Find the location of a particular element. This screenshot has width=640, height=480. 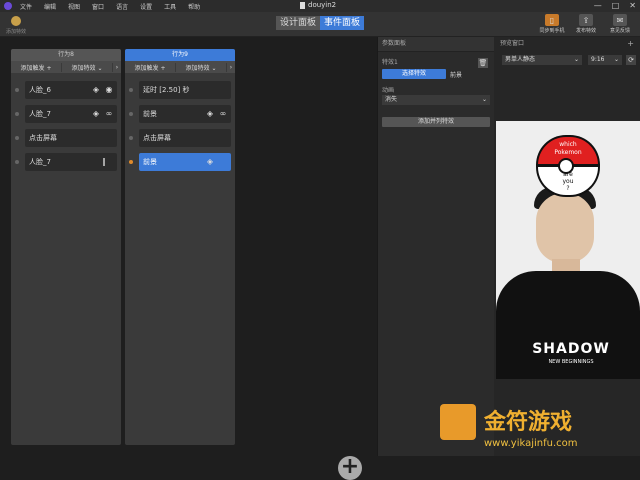

event-block: 延时 [2.50] 秒 is located at coordinates (180, 90).